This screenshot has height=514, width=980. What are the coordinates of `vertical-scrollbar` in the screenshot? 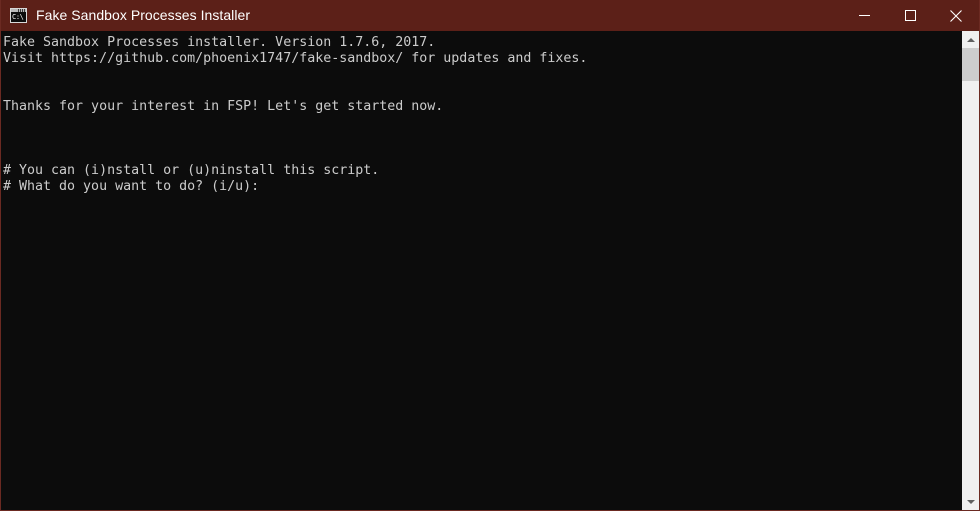 It's located at (970, 270).